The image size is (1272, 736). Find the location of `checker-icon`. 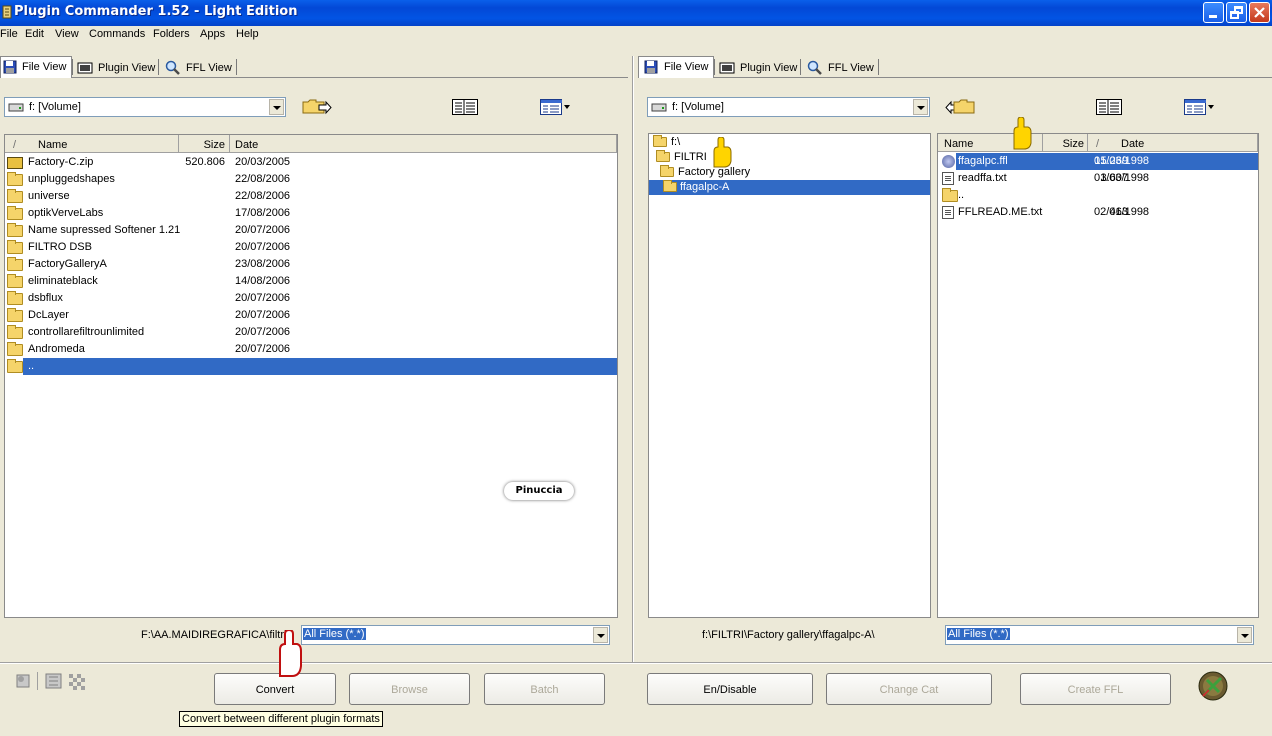

checker-icon is located at coordinates (77, 682).